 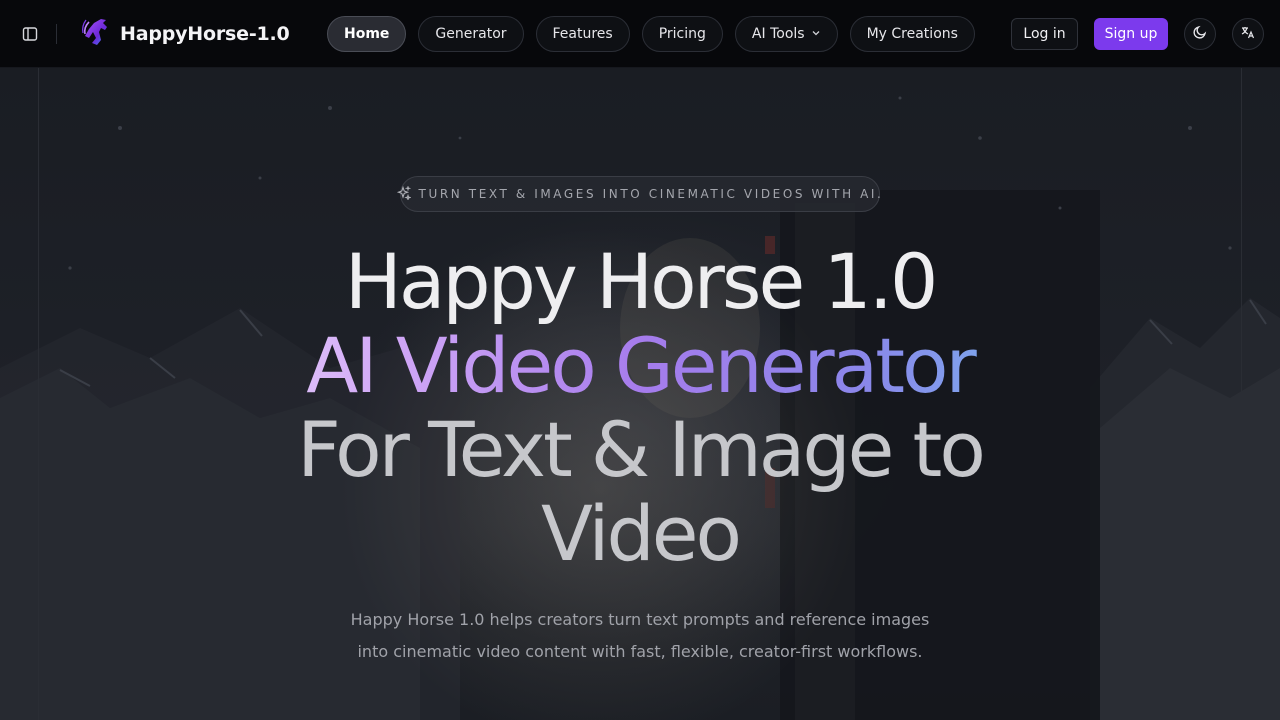 I want to click on headline-line-1: Happy Horse 1.0, so click(x=641, y=281).